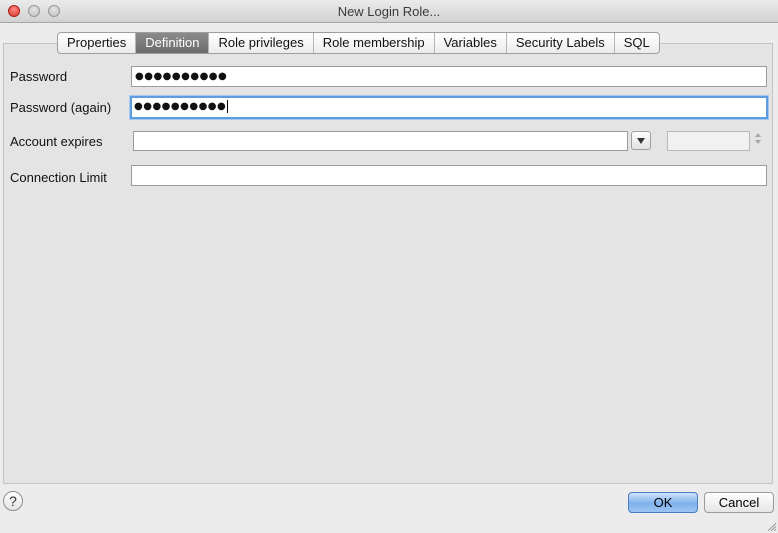 This screenshot has width=778, height=533. Describe the element at coordinates (173, 43) in the screenshot. I see `tab-definition: Definition` at that location.